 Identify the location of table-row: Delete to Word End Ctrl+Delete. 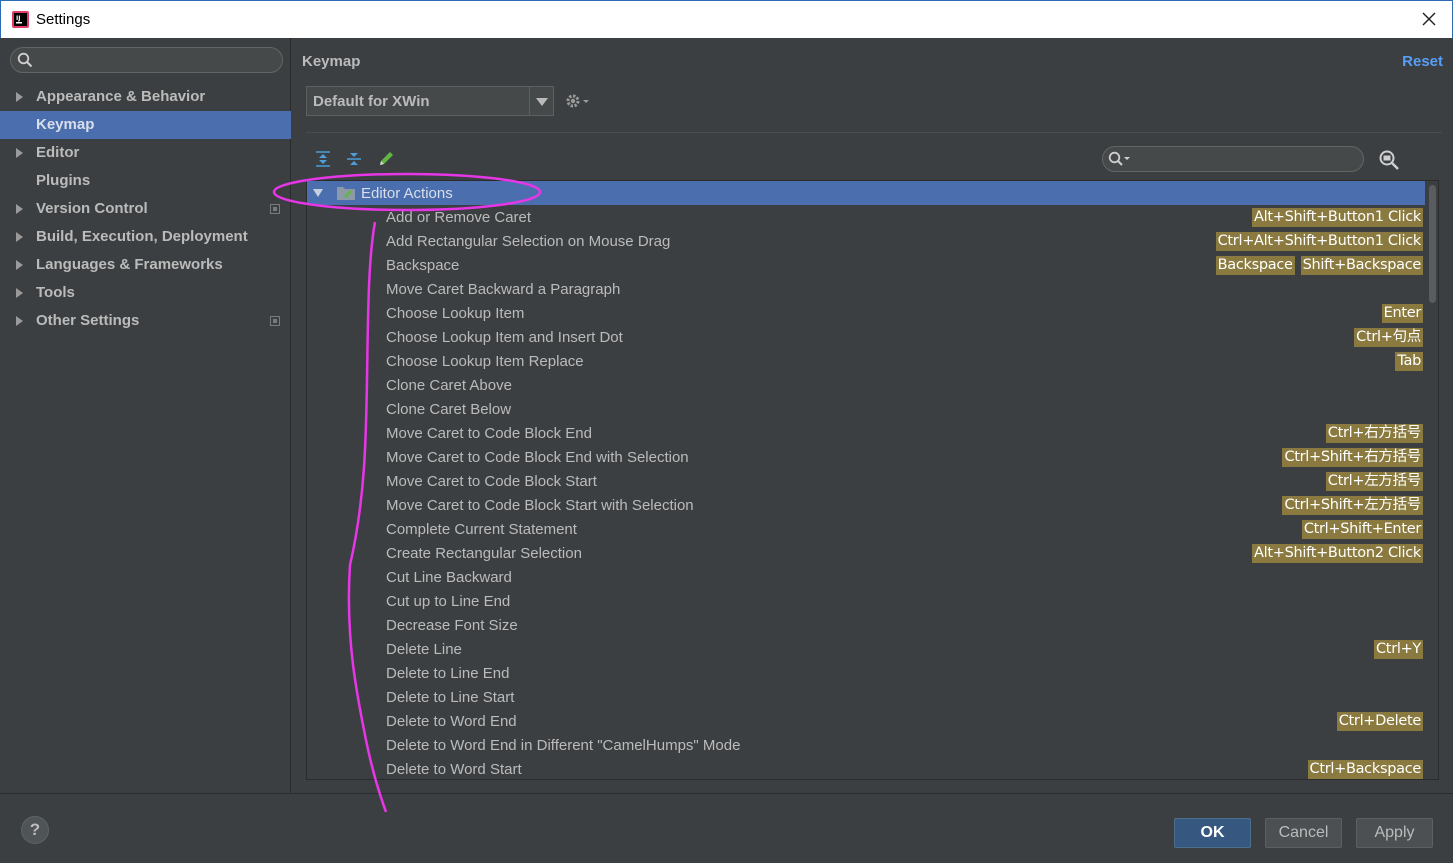
(866, 721).